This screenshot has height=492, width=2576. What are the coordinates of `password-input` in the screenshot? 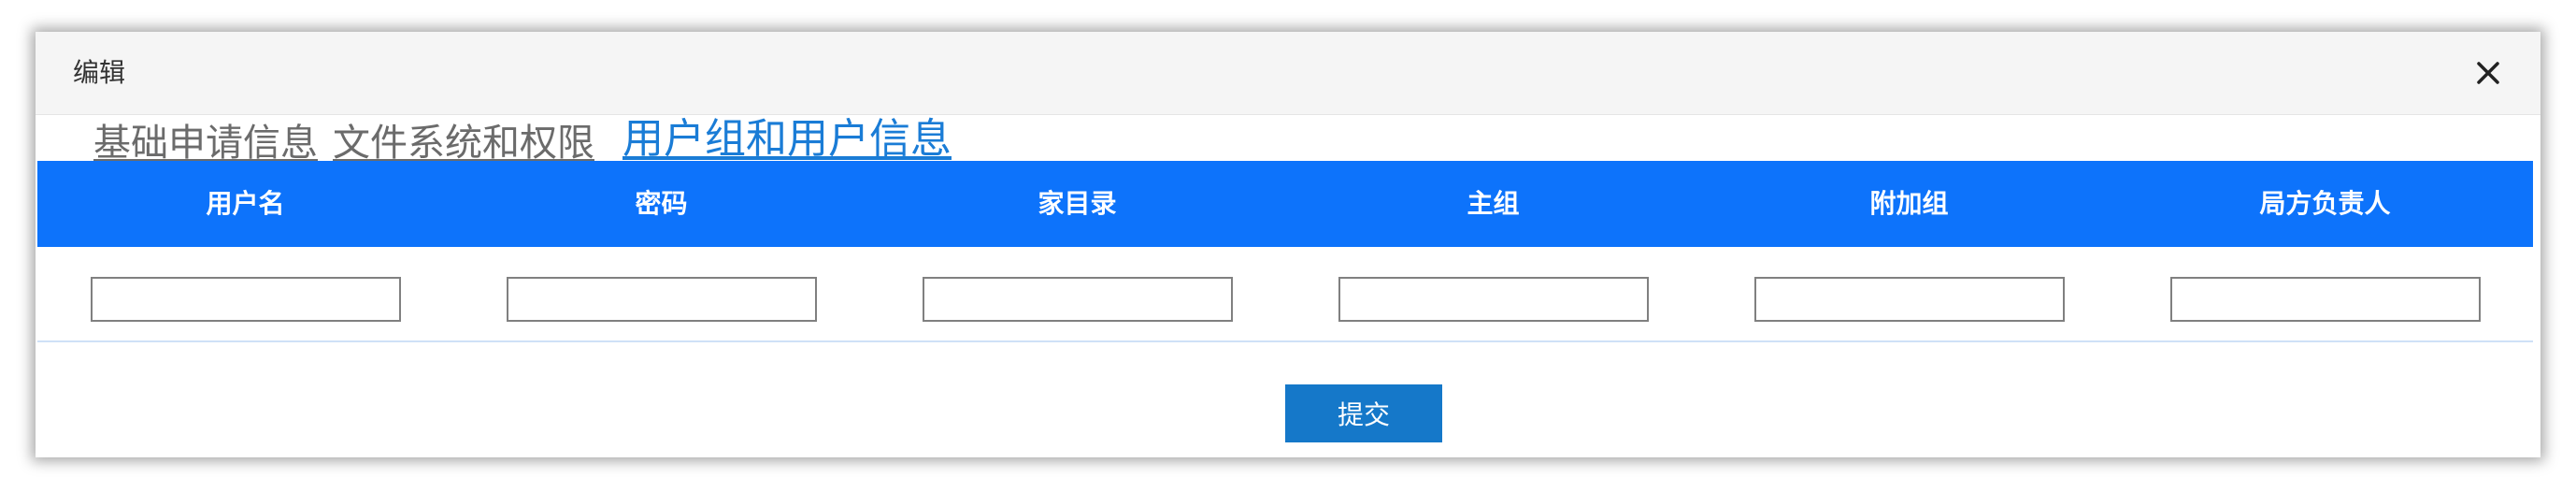 It's located at (662, 299).